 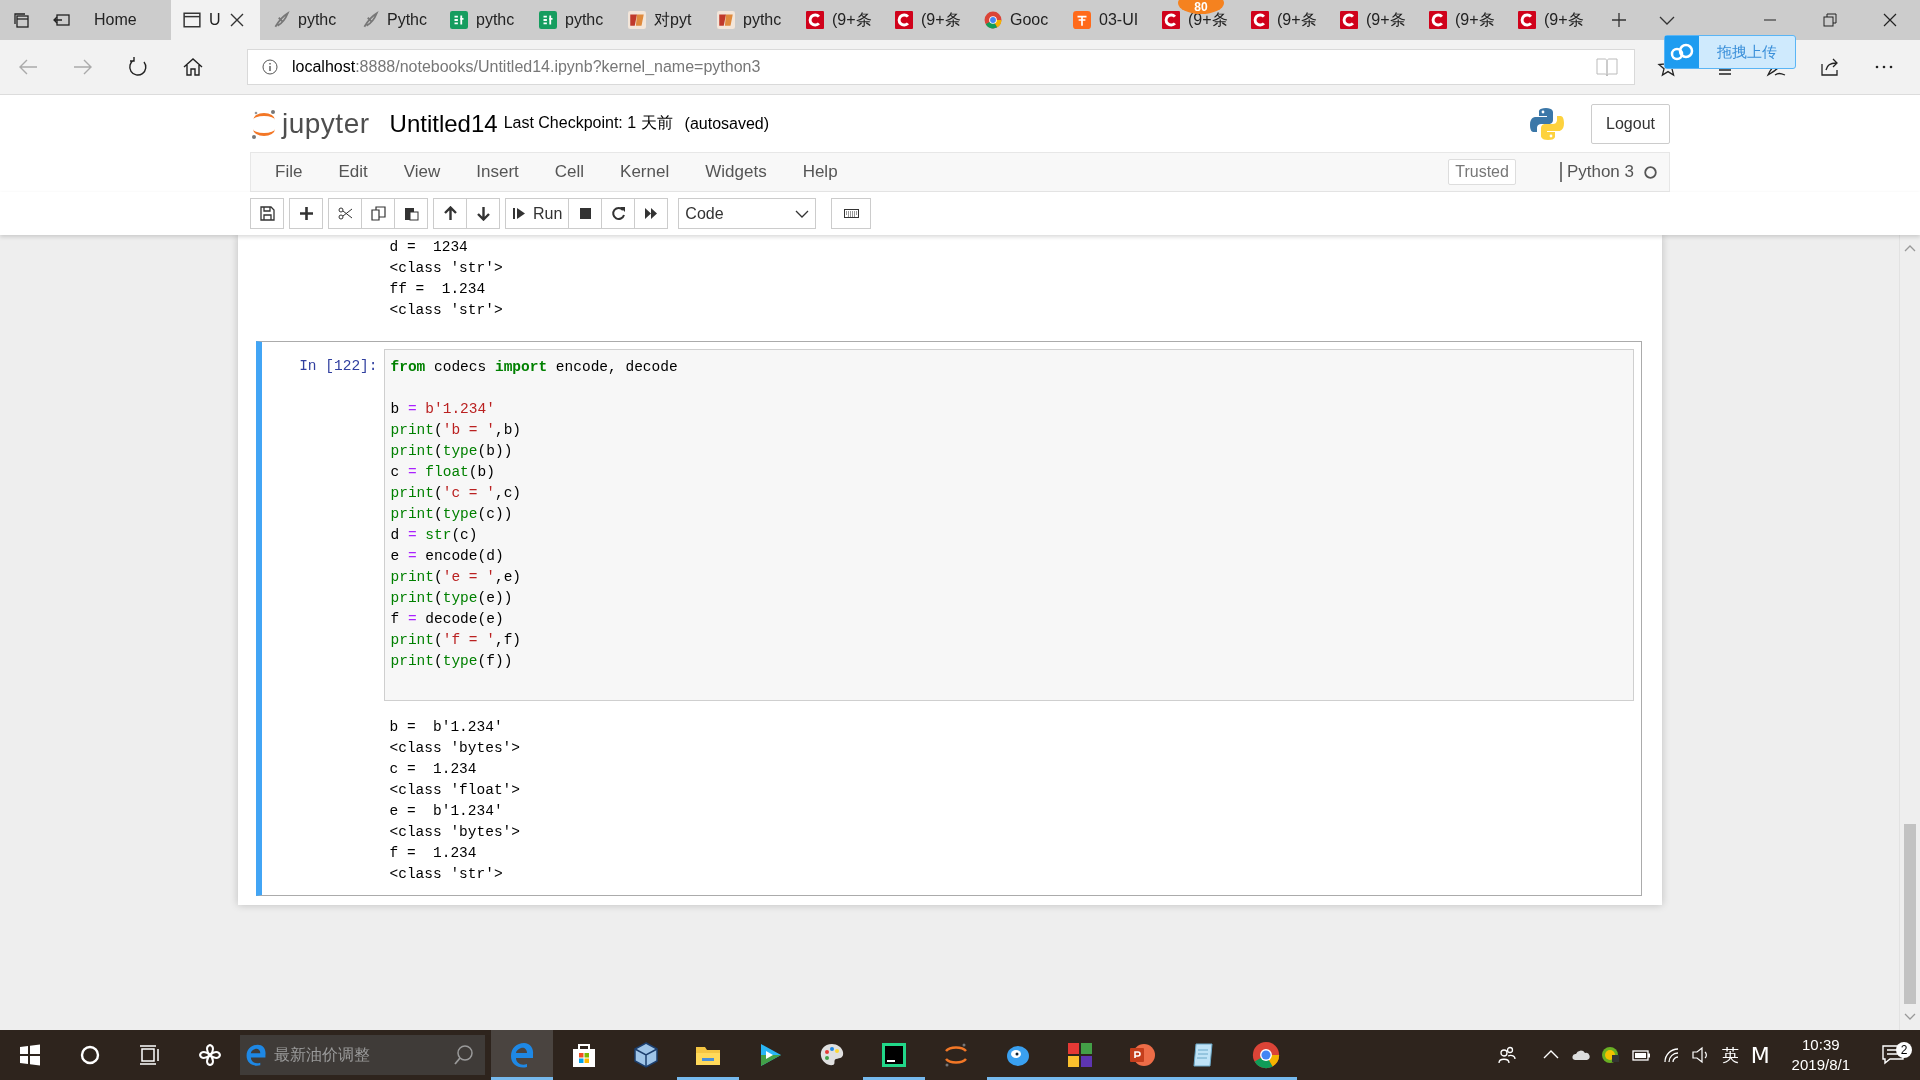 I want to click on code-line: print(type(b)), so click(x=452, y=451).